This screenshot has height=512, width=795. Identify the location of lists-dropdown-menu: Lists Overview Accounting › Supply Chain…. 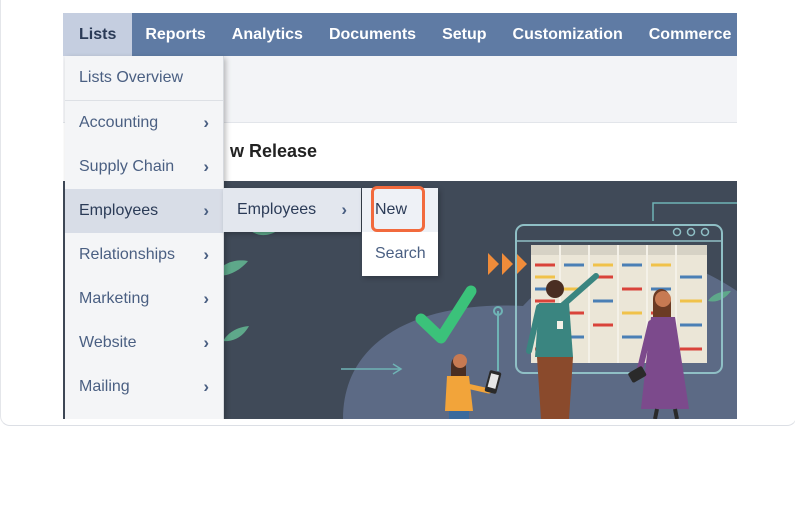
(144, 237).